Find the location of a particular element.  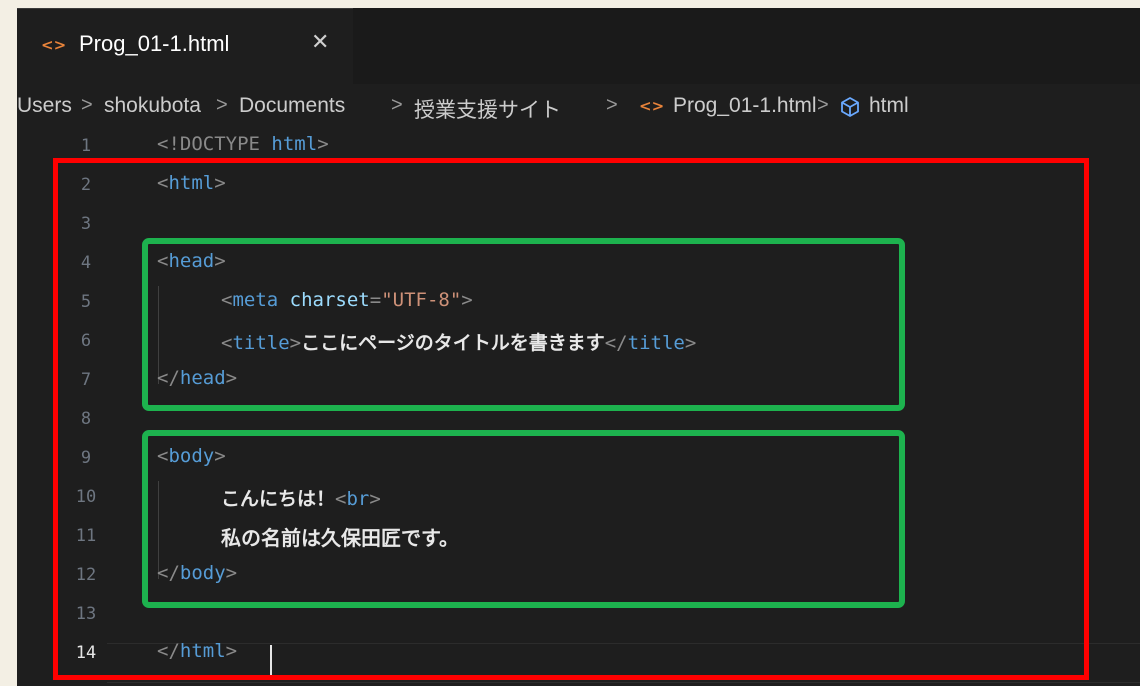

line-number: 11 is located at coordinates (86, 536).